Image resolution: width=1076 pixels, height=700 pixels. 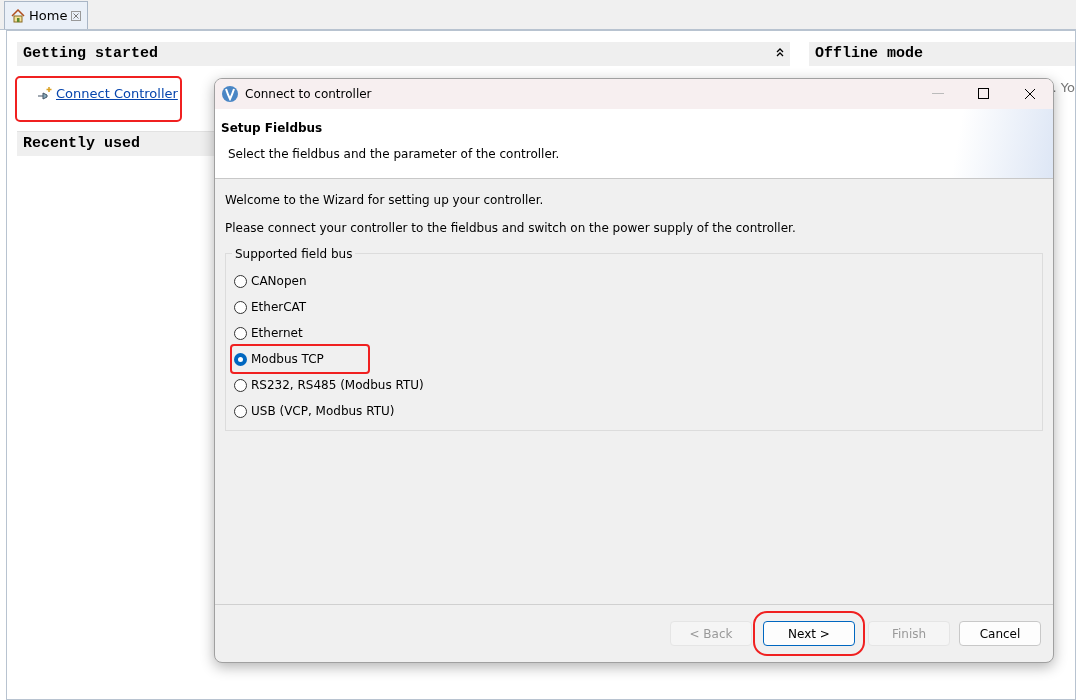 What do you see at coordinates (76, 15) in the screenshot?
I see `close-icon` at bounding box center [76, 15].